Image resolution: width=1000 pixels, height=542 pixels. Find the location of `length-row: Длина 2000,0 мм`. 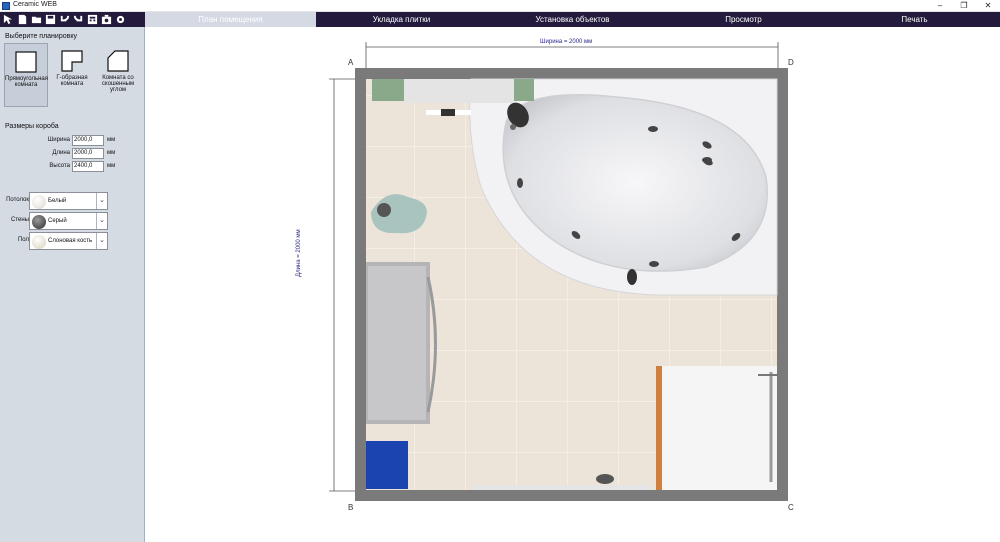

length-row: Длина 2000,0 мм is located at coordinates (72, 153).